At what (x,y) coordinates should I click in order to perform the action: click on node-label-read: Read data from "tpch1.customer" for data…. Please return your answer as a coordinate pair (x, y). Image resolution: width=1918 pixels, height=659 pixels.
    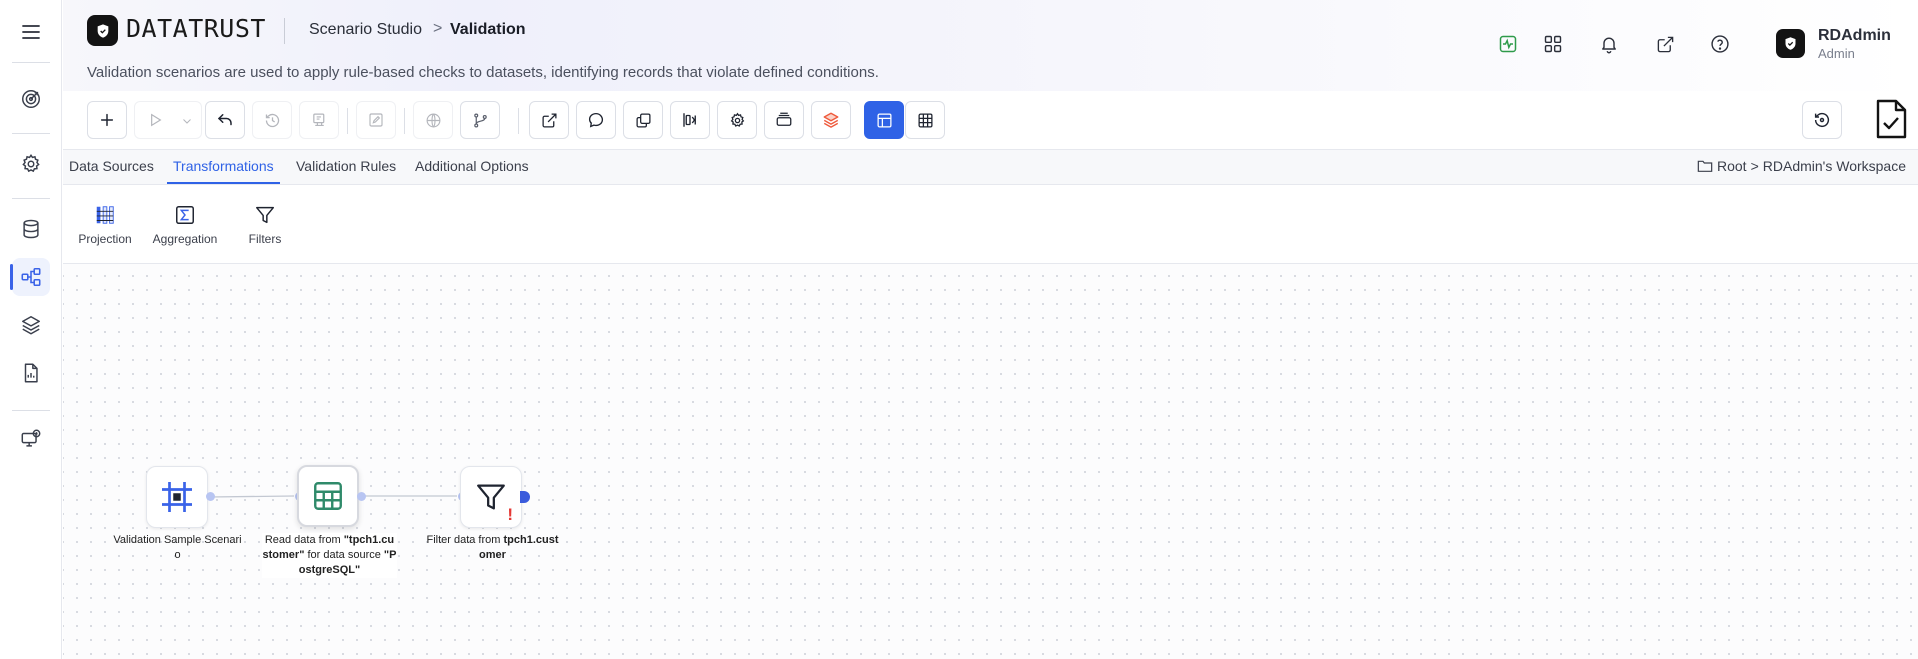
    Looking at the image, I should click on (329, 555).